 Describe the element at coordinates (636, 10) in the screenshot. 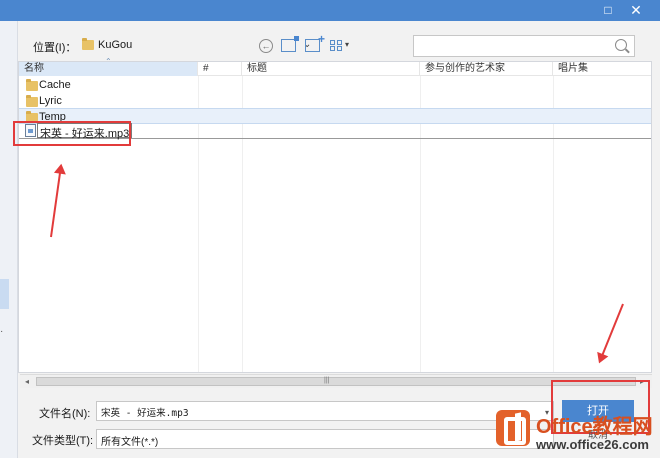

I see `close-icon: ✕` at that location.